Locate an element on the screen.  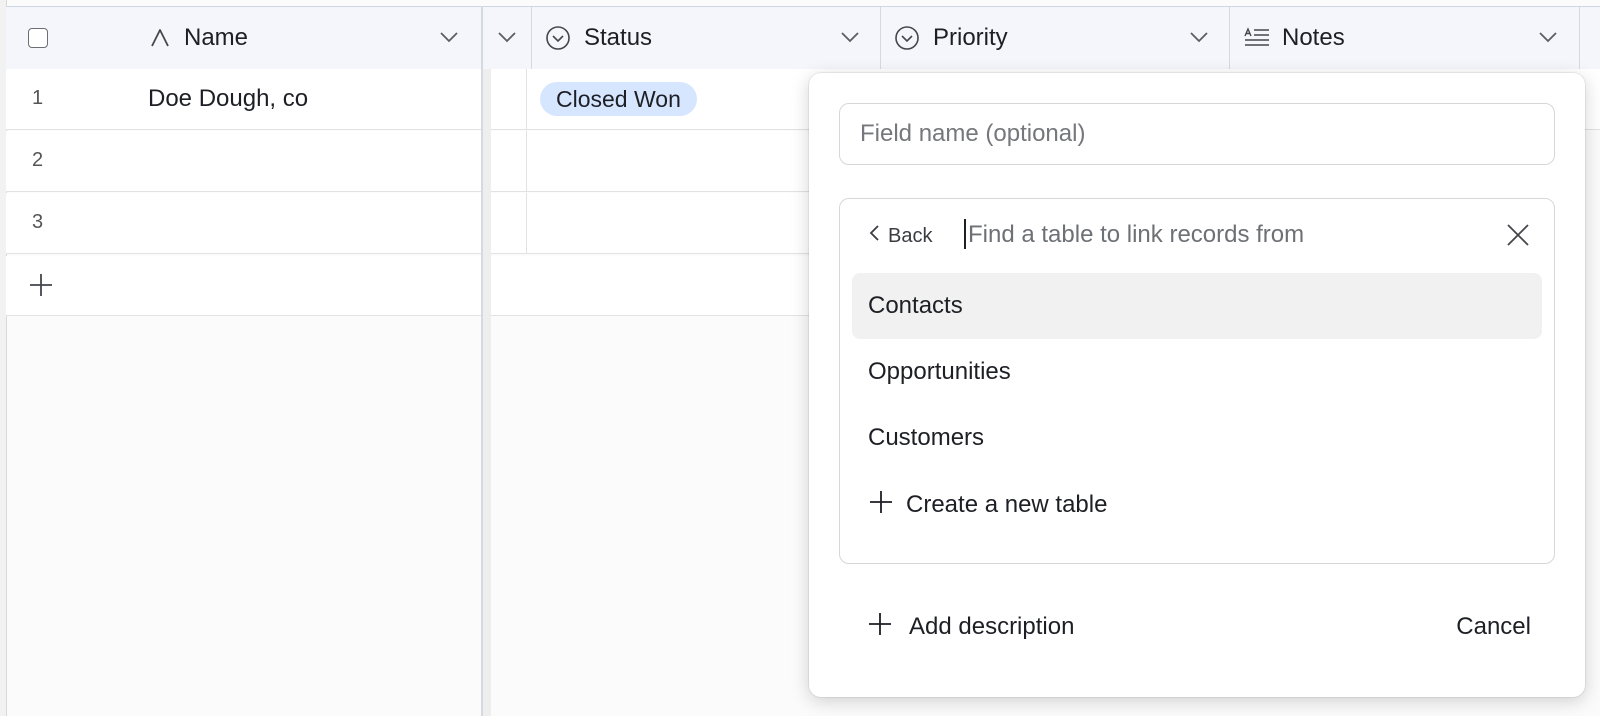
header-priority-cell: Priority is located at coordinates (1055, 38).